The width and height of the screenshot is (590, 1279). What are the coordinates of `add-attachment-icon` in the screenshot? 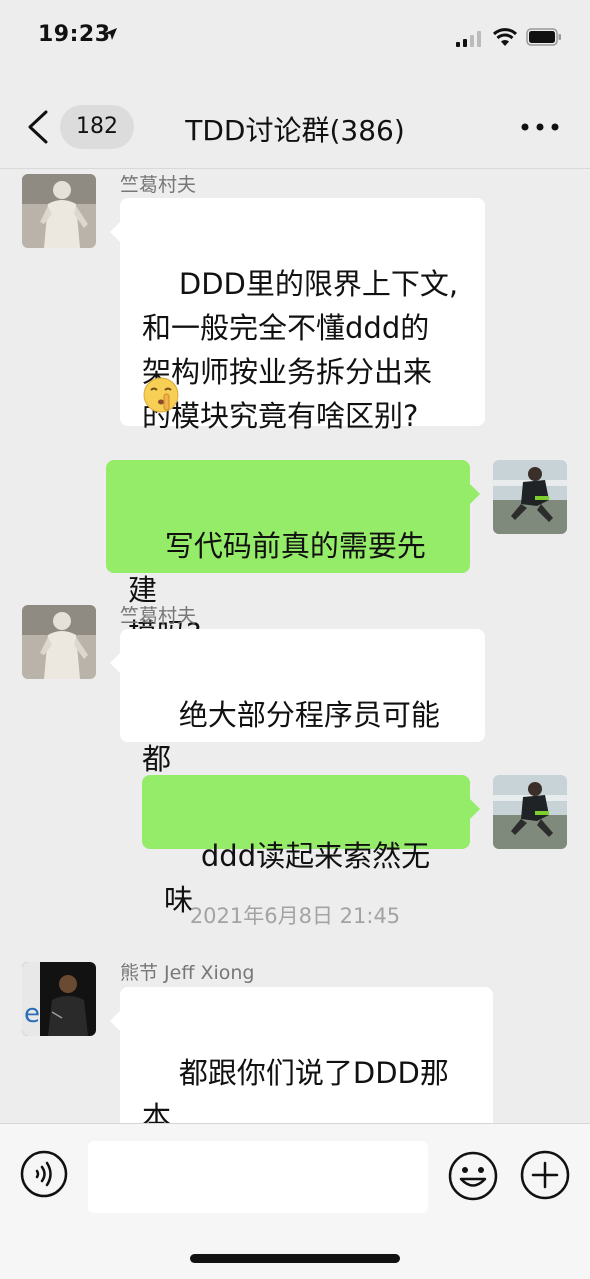 It's located at (545, 1175).